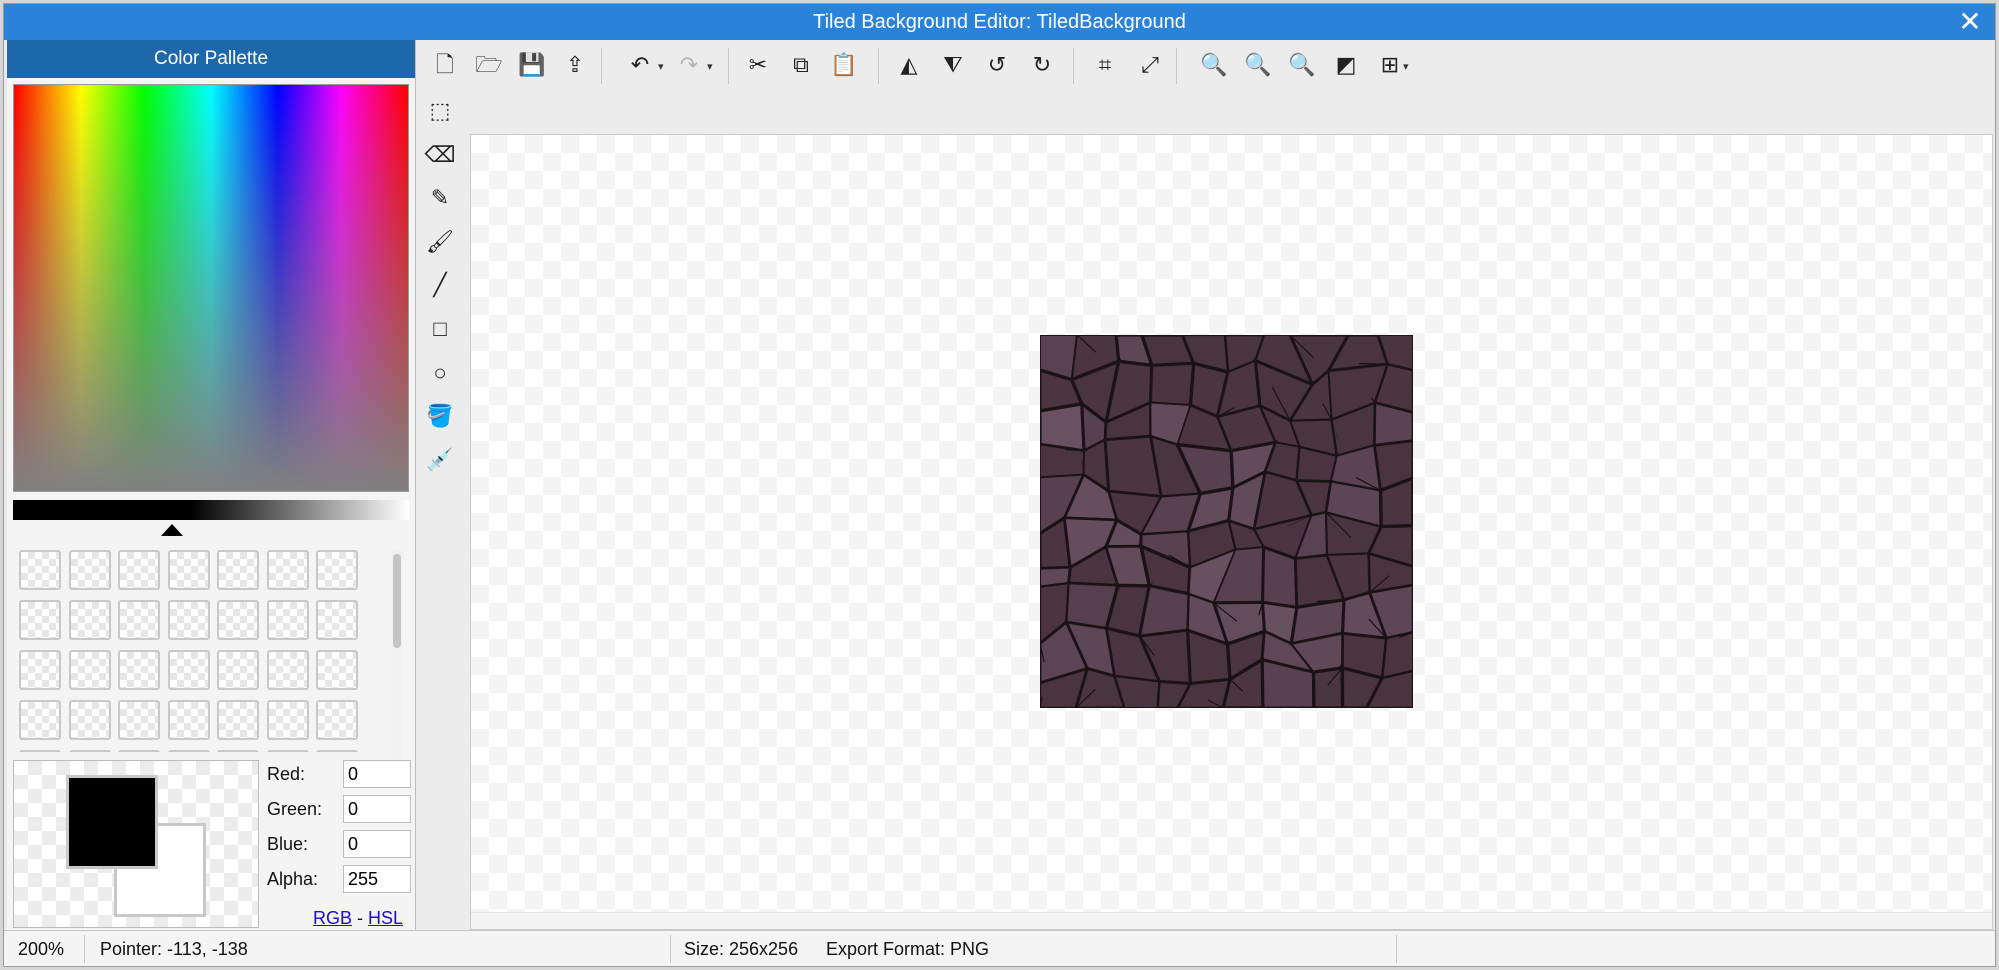  Describe the element at coordinates (174, 949) in the screenshot. I see `pointer-position: Pointer: -113, -138` at that location.